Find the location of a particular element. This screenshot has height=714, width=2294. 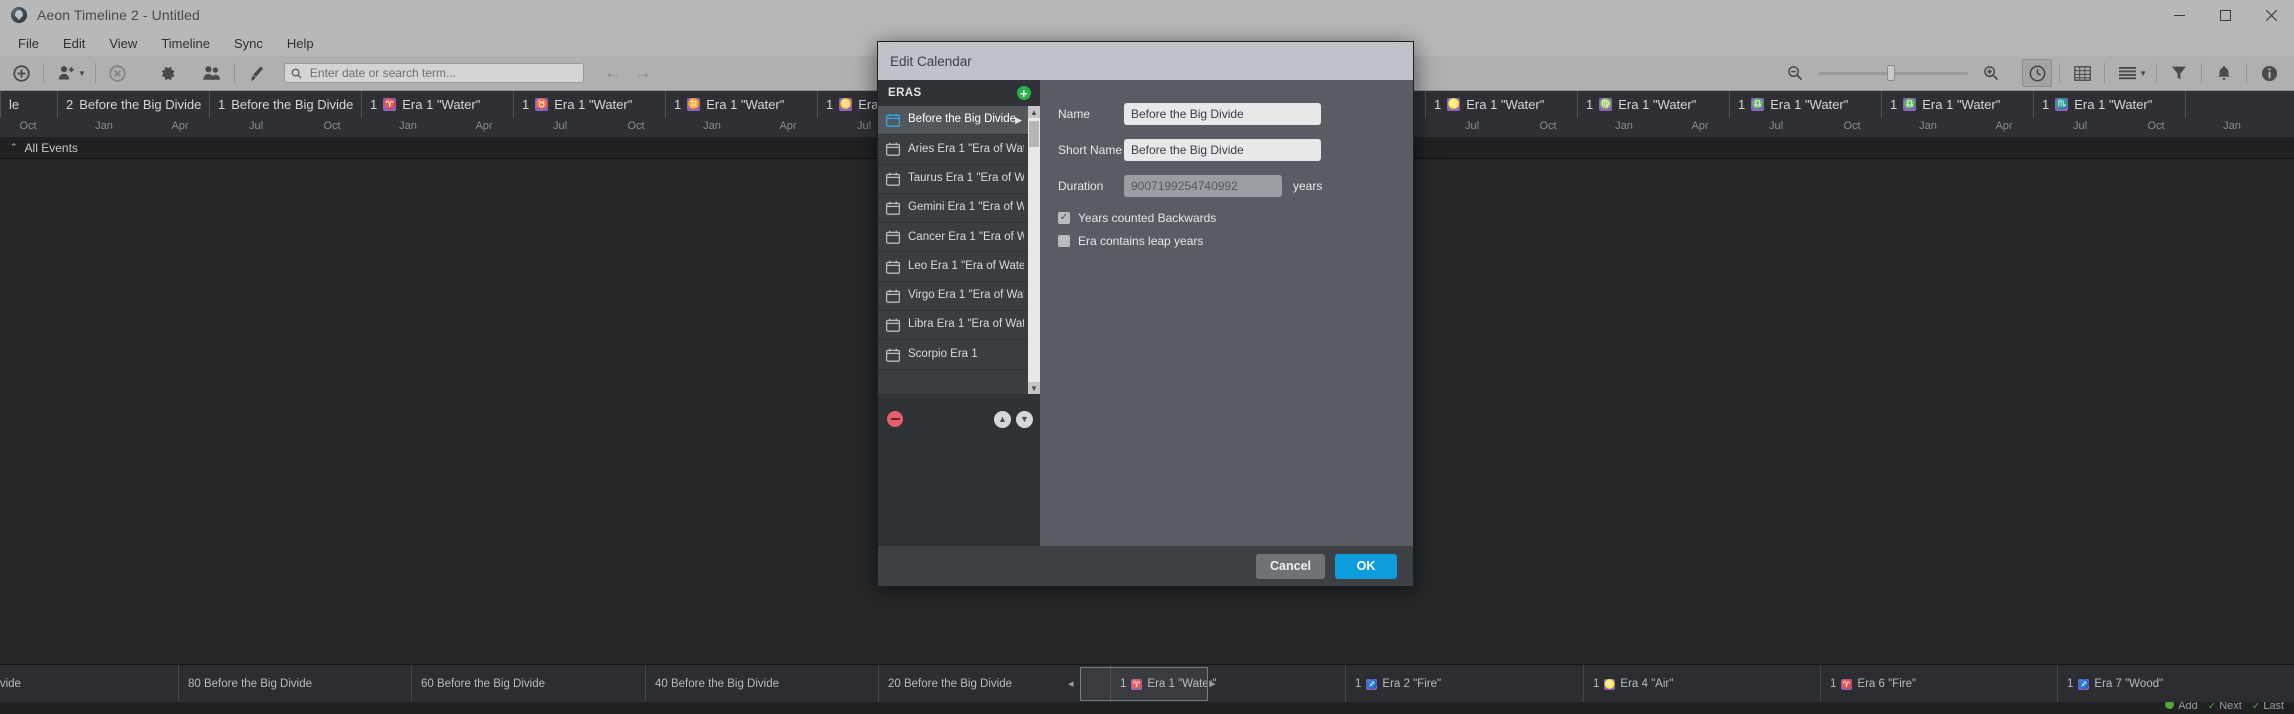

era-list-item: Cancer Era 1 "Era of Water" is located at coordinates (953, 238).